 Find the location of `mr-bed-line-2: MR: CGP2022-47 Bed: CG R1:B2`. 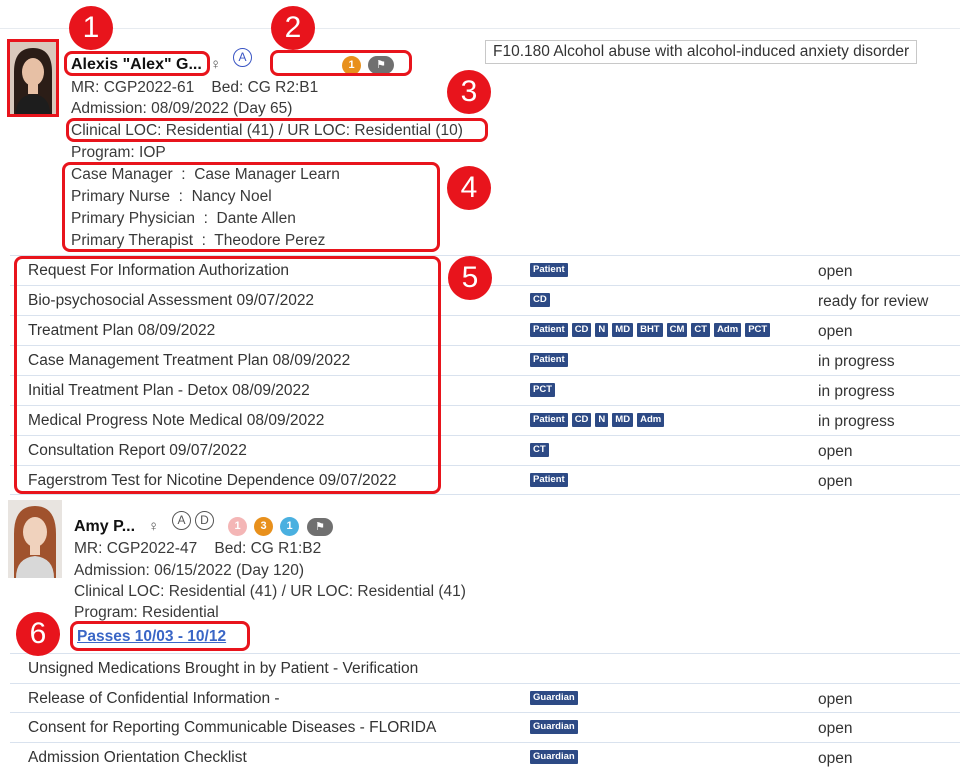

mr-bed-line-2: MR: CGP2022-47 Bed: CG R1:B2 is located at coordinates (198, 548).